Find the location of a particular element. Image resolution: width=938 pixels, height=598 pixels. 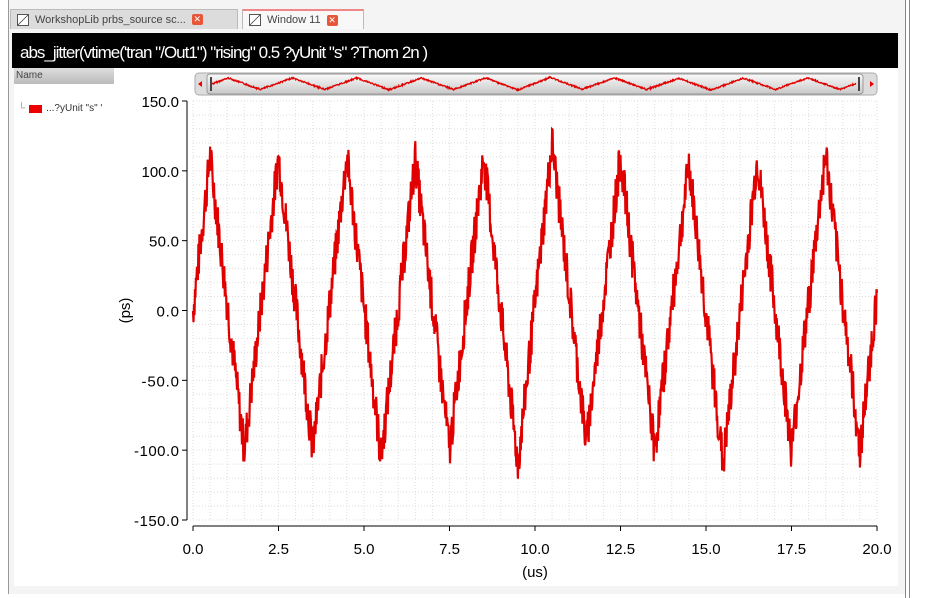

y-axis-label: (ps) is located at coordinates (125, 311).